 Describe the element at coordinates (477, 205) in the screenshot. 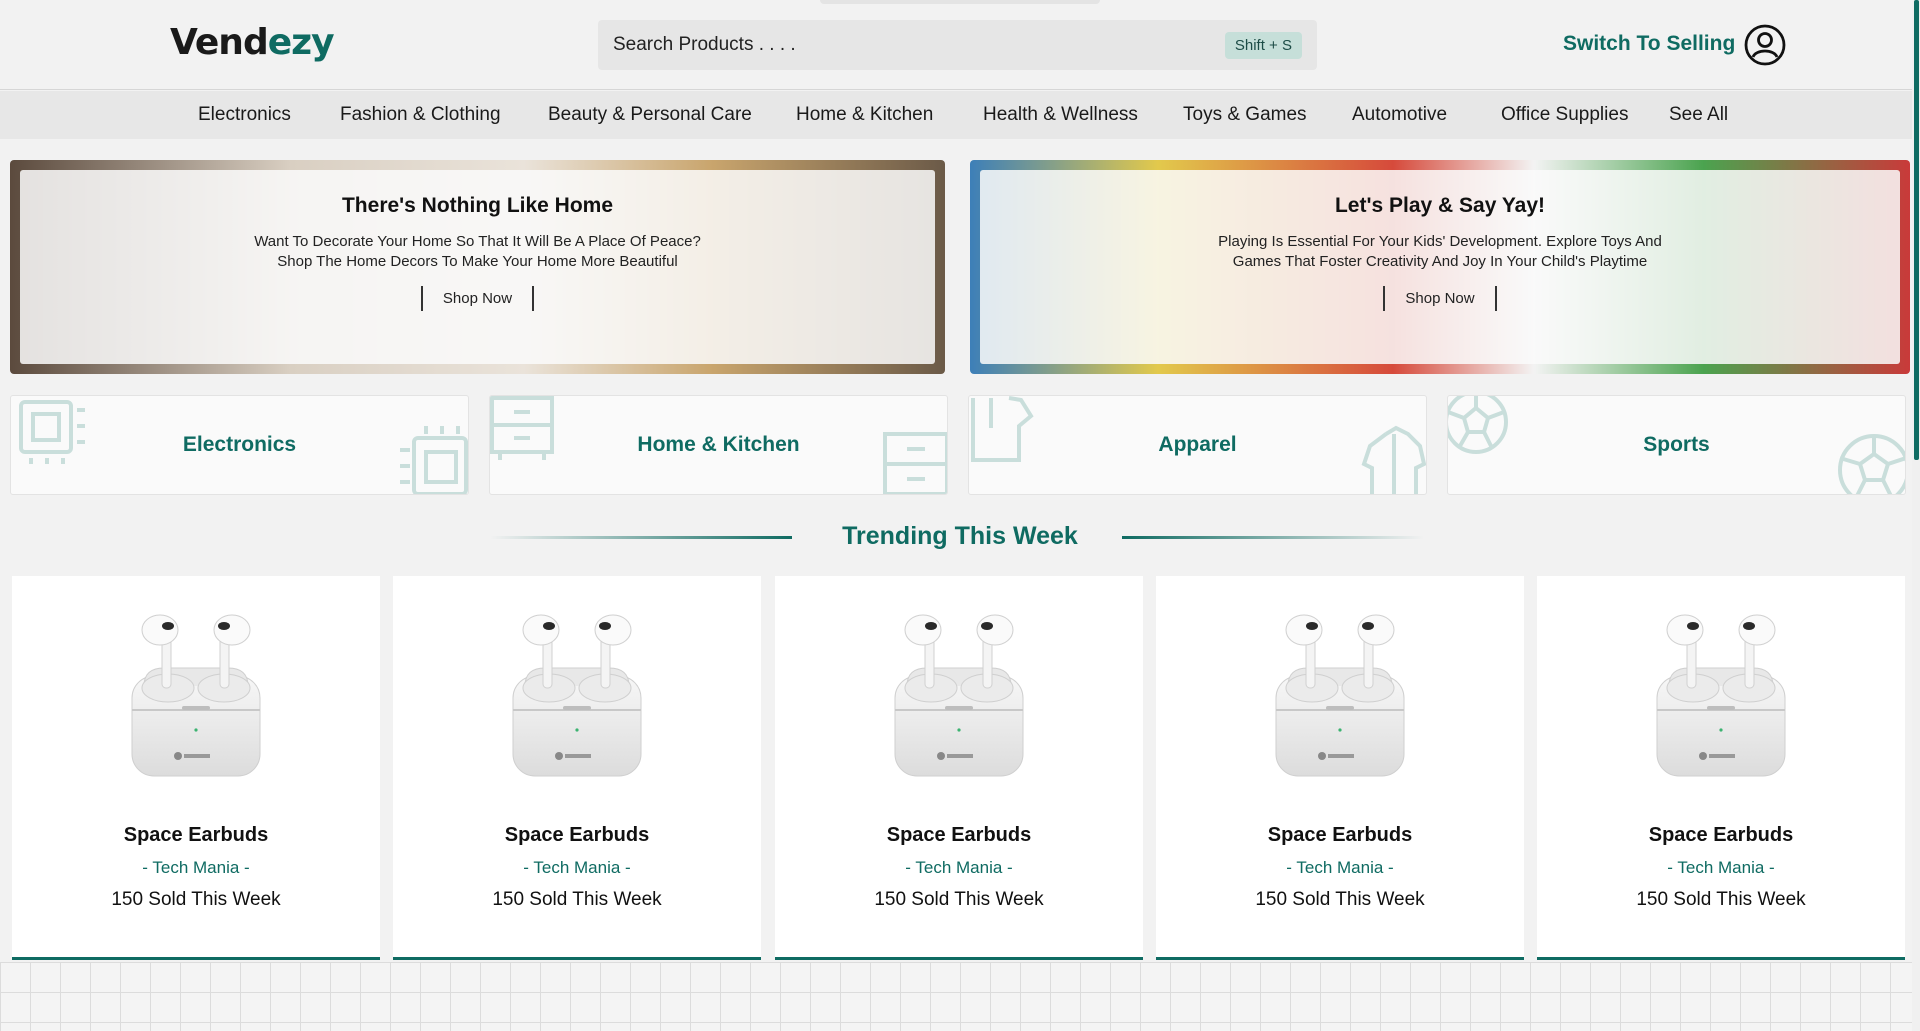

I see `banner-title: There's Nothing Like Home` at that location.